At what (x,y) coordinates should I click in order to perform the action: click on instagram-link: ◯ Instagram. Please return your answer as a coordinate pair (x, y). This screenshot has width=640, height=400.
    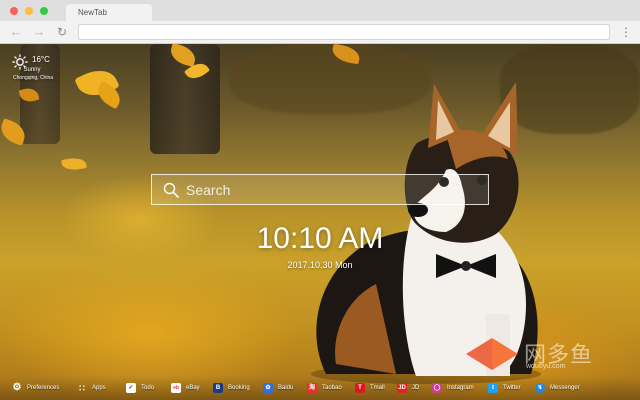
    Looking at the image, I should click on (453, 387).